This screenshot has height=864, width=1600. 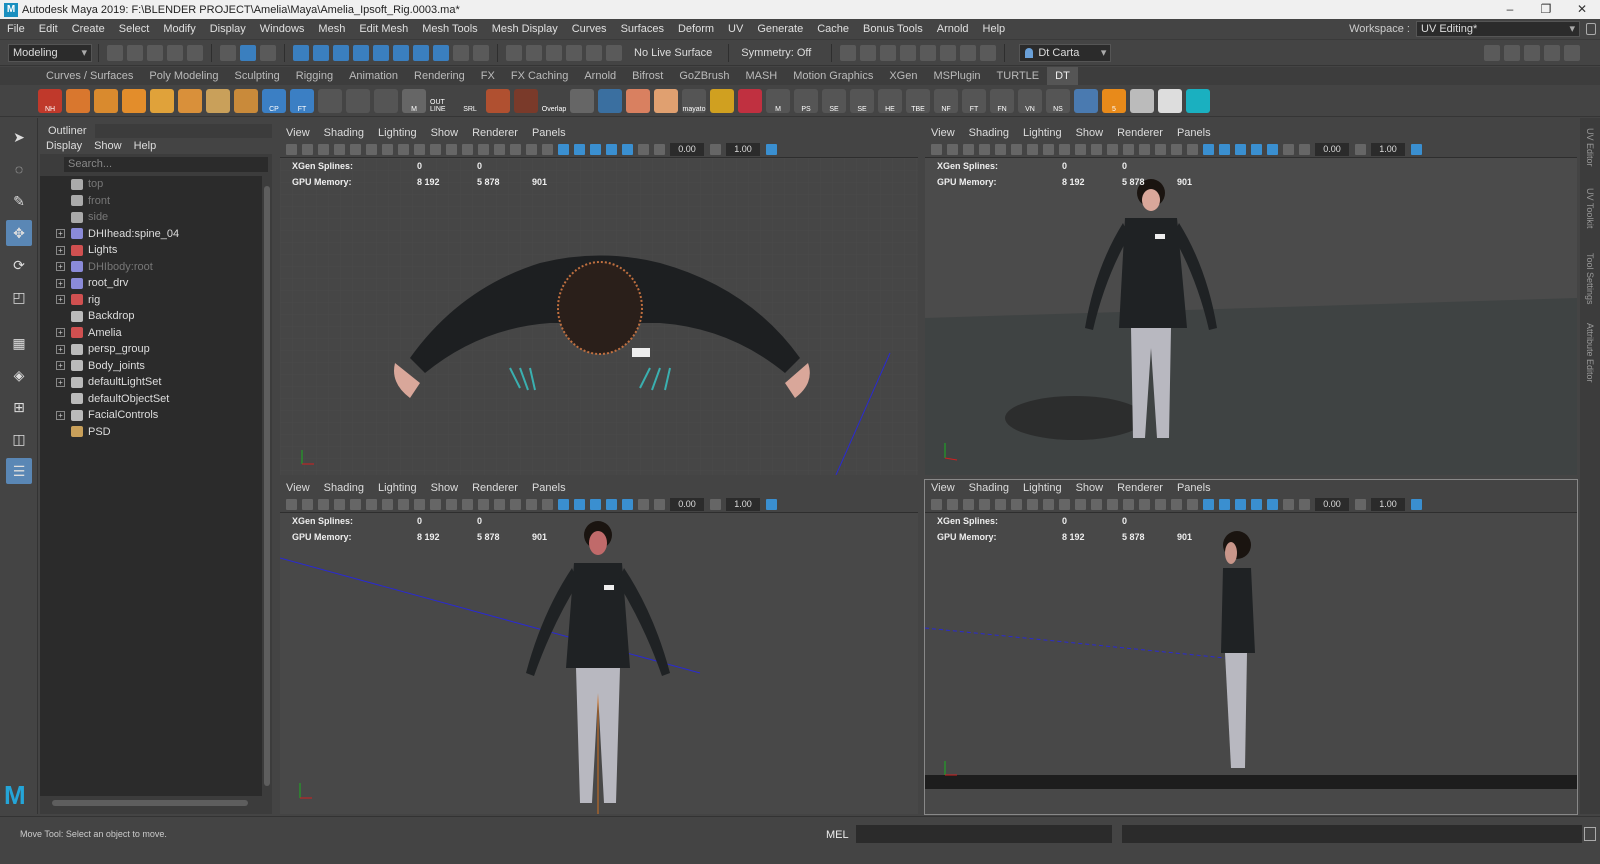 I want to click on shelf-tab-rendering: Rendering, so click(x=439, y=76).